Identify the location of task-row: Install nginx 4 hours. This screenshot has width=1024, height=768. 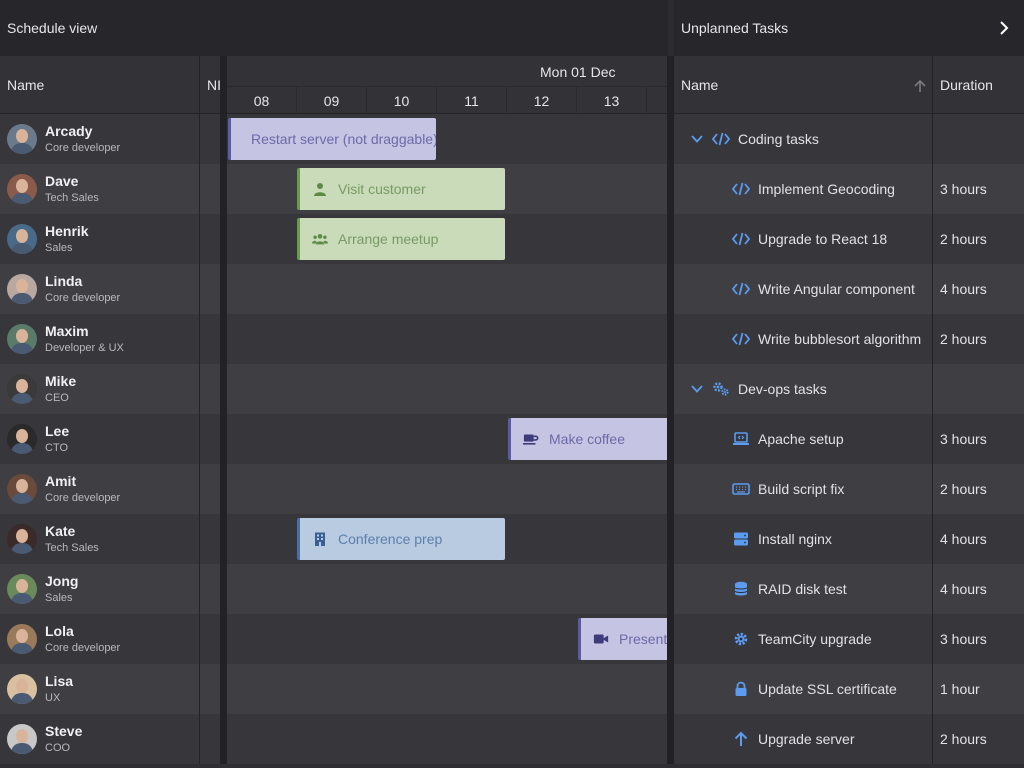
(849, 539).